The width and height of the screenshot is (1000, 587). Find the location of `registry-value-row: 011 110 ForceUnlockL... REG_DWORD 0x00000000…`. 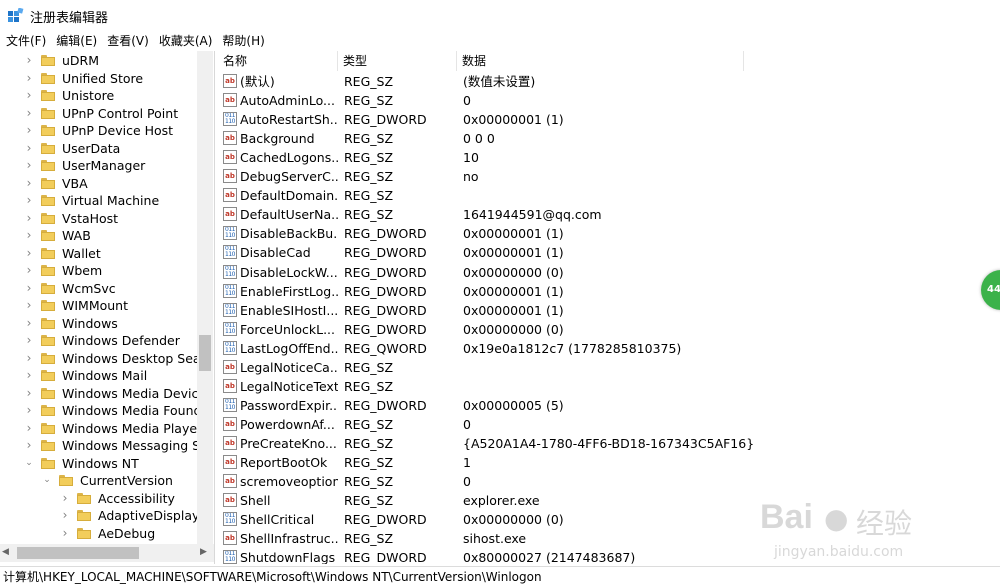

registry-value-row: 011 110 ForceUnlockL... REG_DWORD 0x00000000… is located at coordinates (609, 329).